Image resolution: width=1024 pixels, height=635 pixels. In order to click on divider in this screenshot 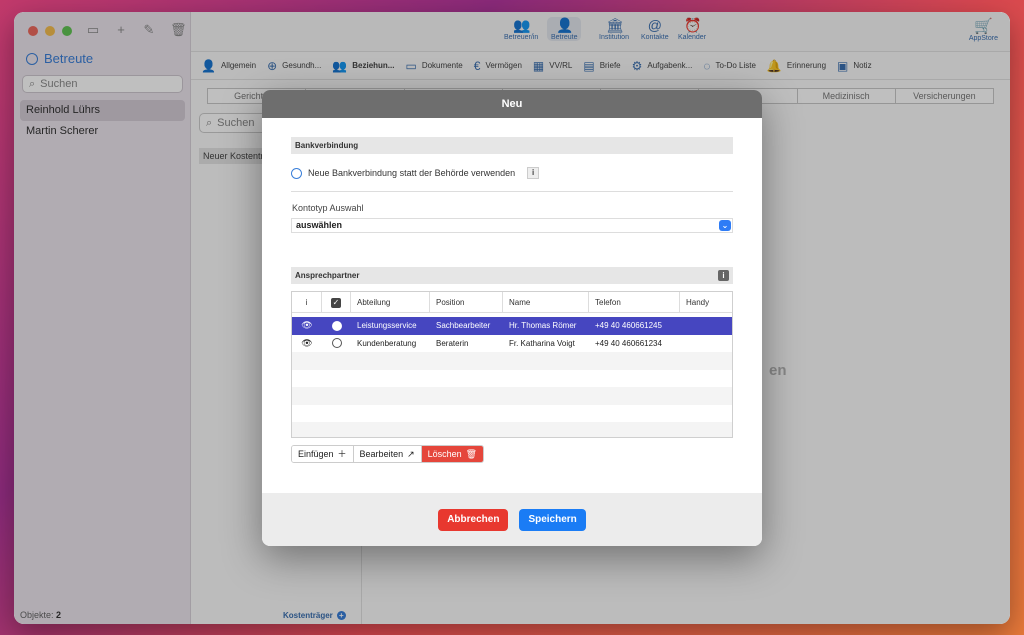, I will do `click(512, 191)`.